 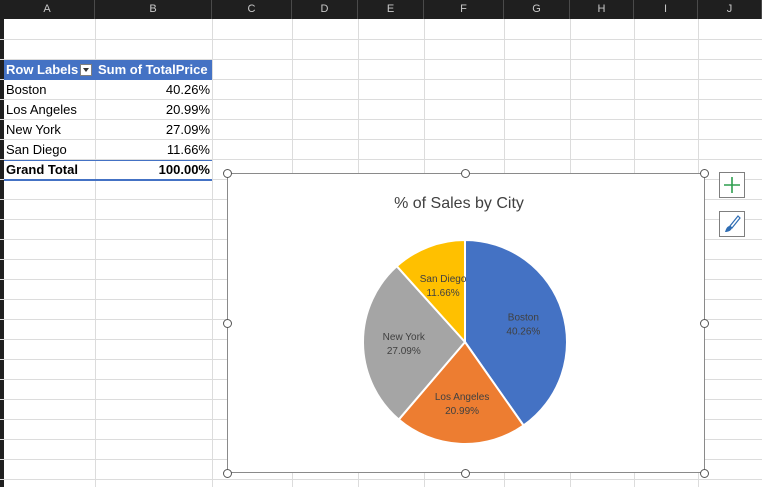 What do you see at coordinates (153, 9) in the screenshot?
I see `column-header-b: B` at bounding box center [153, 9].